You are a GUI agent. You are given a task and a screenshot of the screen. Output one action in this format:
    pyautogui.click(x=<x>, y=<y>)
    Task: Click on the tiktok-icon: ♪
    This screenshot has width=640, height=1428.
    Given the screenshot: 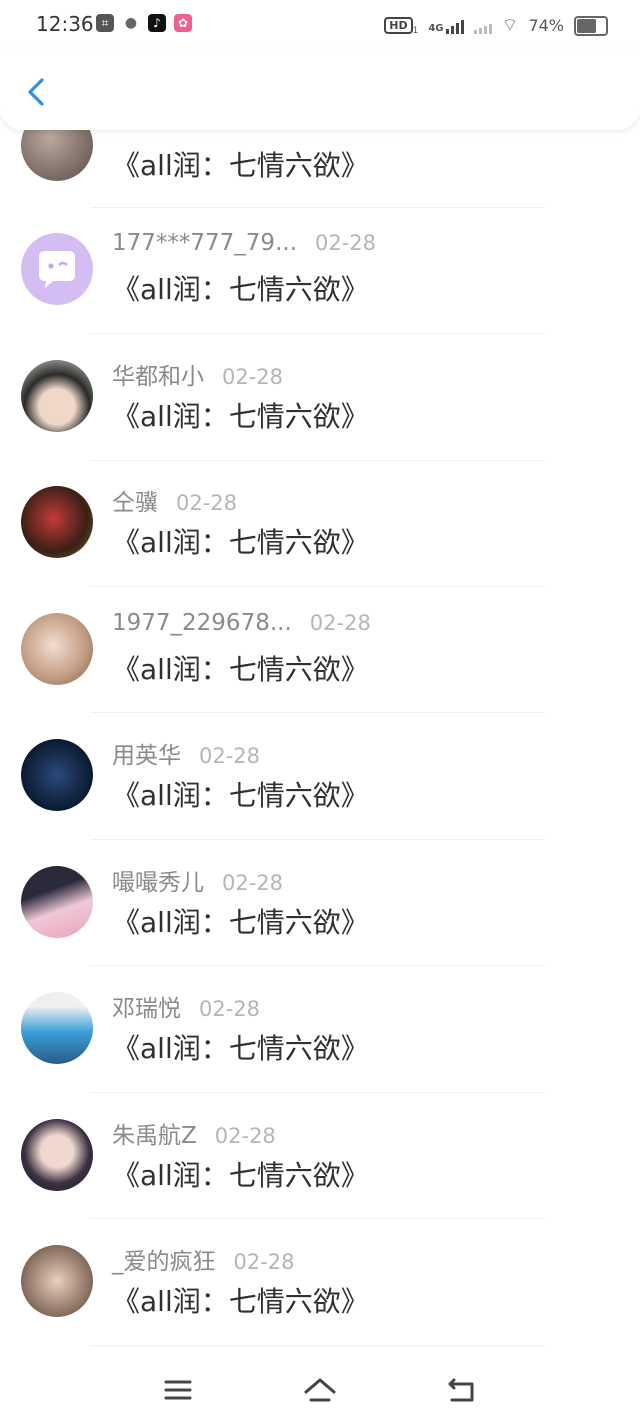 What is the action you would take?
    pyautogui.click(x=157, y=23)
    